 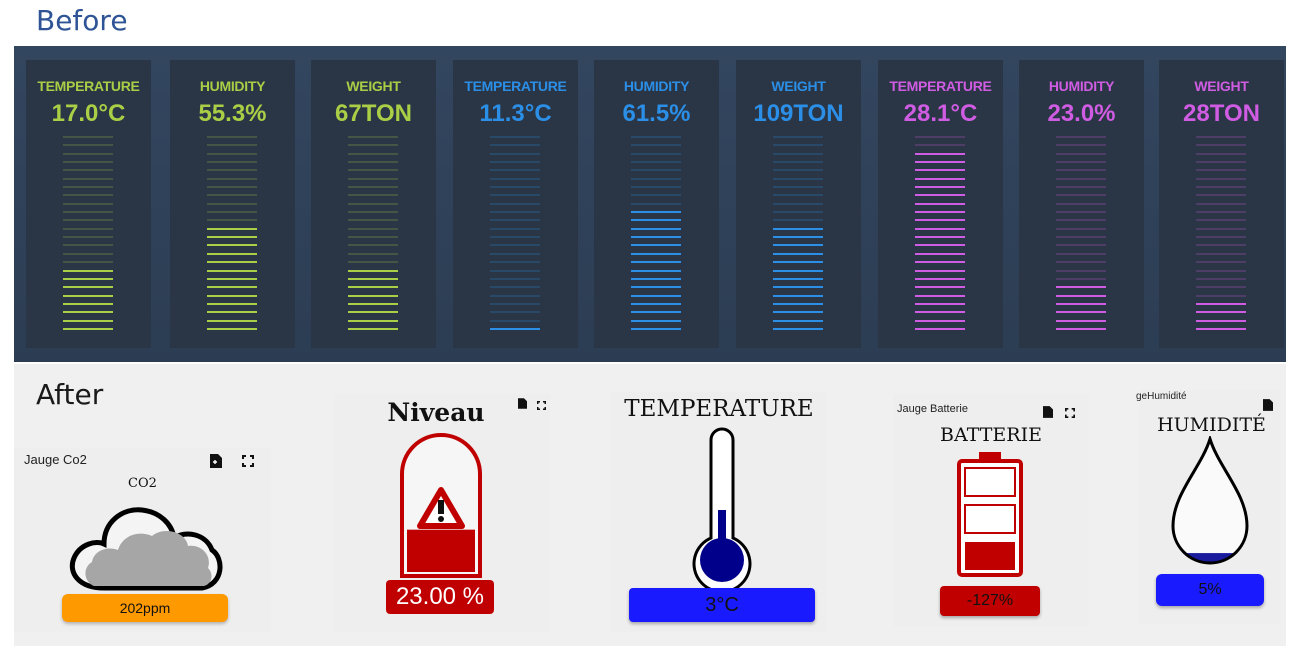 What do you see at coordinates (232, 113) in the screenshot?
I see `gauge-value: 55.3%` at bounding box center [232, 113].